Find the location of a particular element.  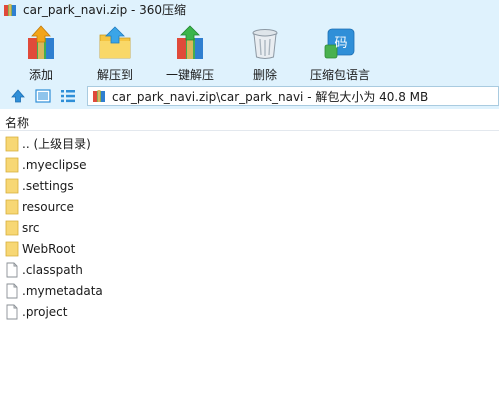

list-view-icon is located at coordinates (68, 96).